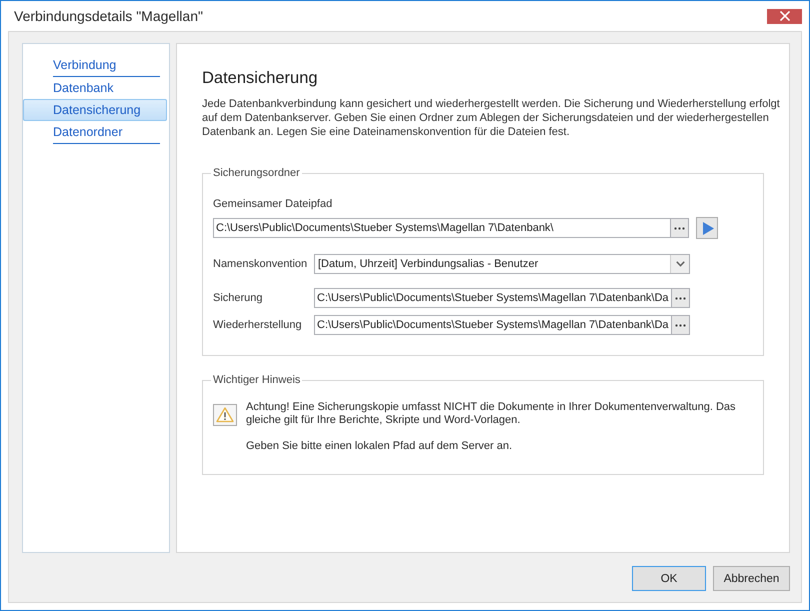 The height and width of the screenshot is (611, 810). I want to click on dropdown-button, so click(679, 264).